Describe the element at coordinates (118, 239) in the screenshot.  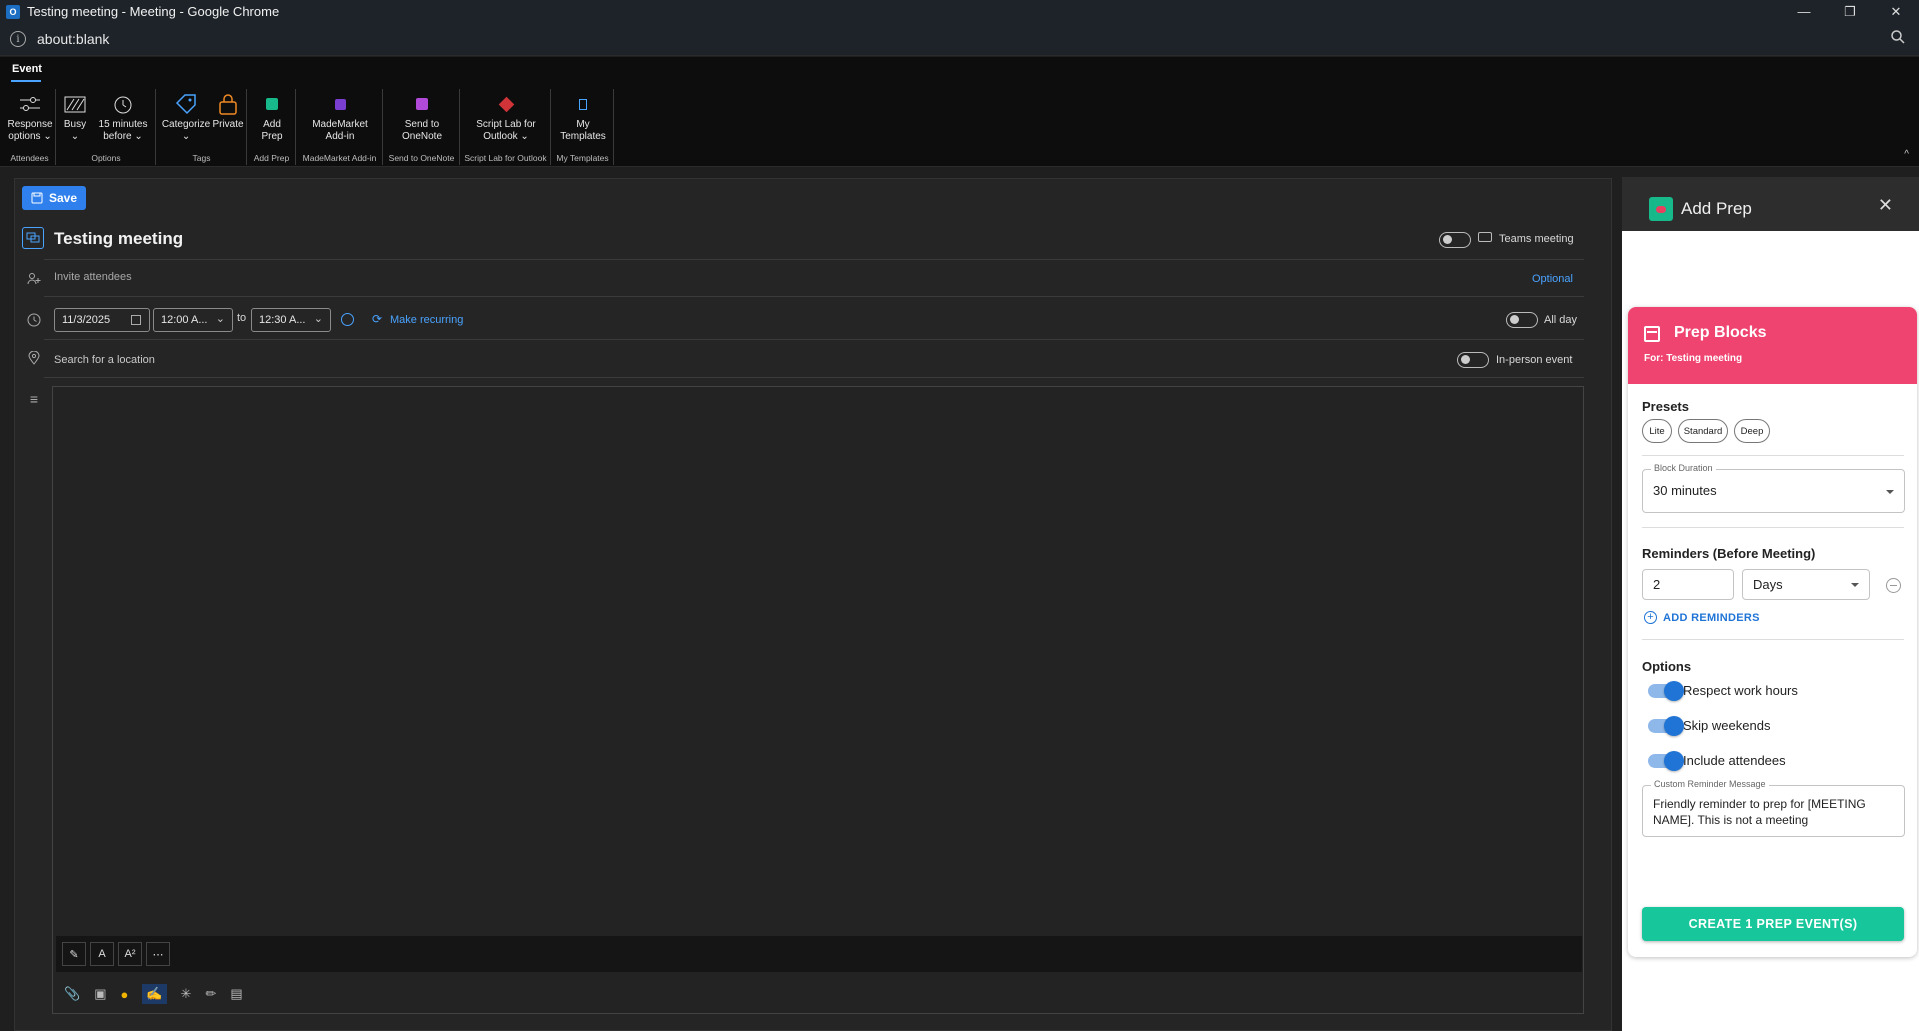
I see `meeting-title-input: Testing meeting` at that location.